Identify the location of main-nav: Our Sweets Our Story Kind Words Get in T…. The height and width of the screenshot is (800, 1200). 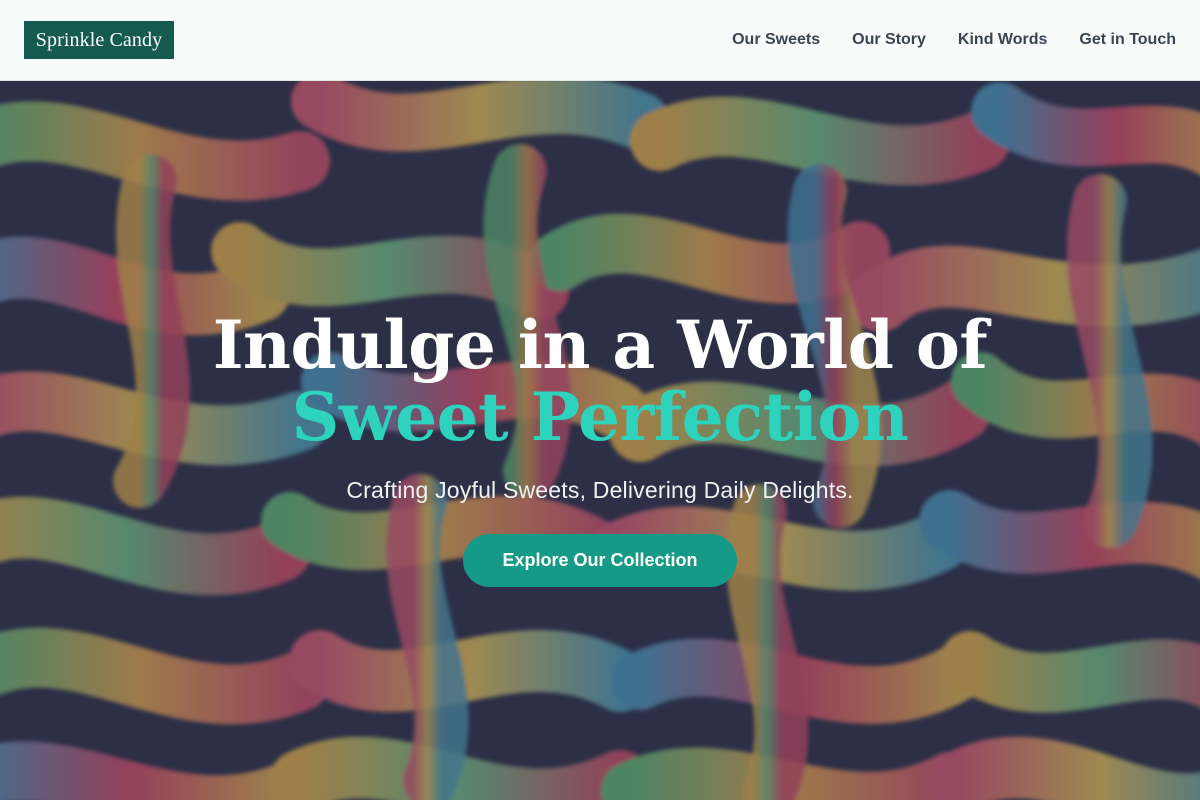
(954, 40).